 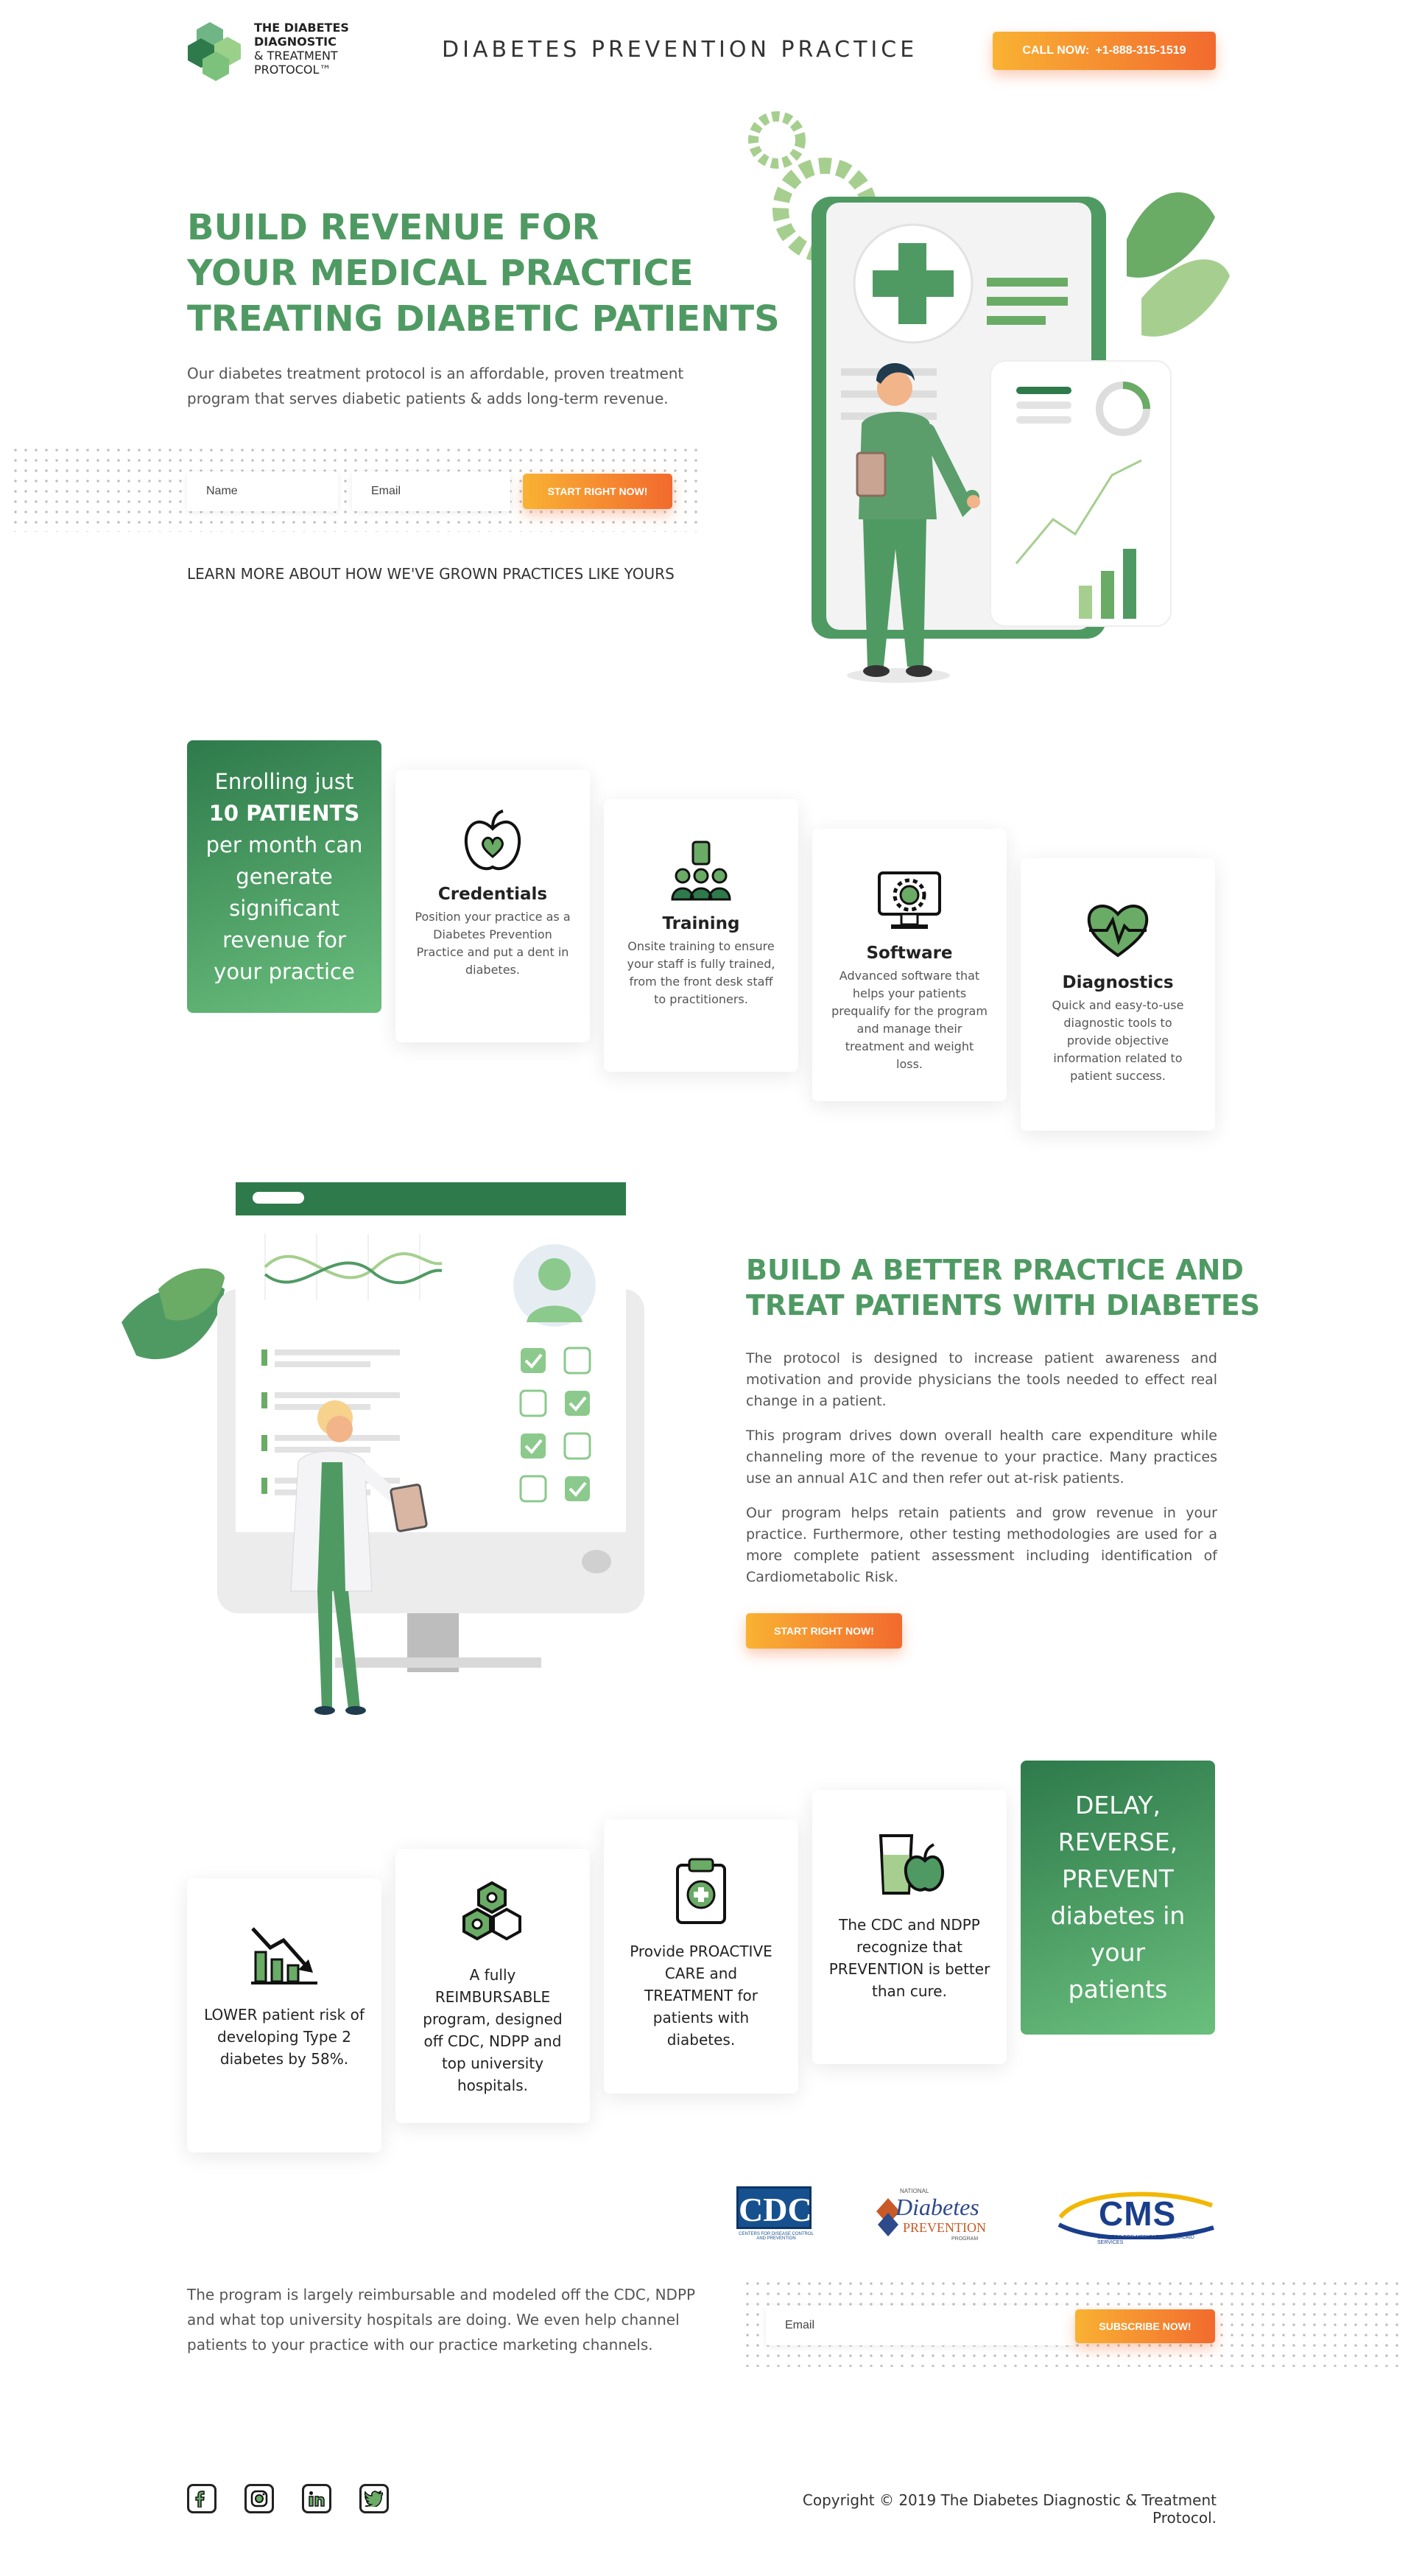 What do you see at coordinates (1118, 931) in the screenshot?
I see `heart-pulse-icon` at bounding box center [1118, 931].